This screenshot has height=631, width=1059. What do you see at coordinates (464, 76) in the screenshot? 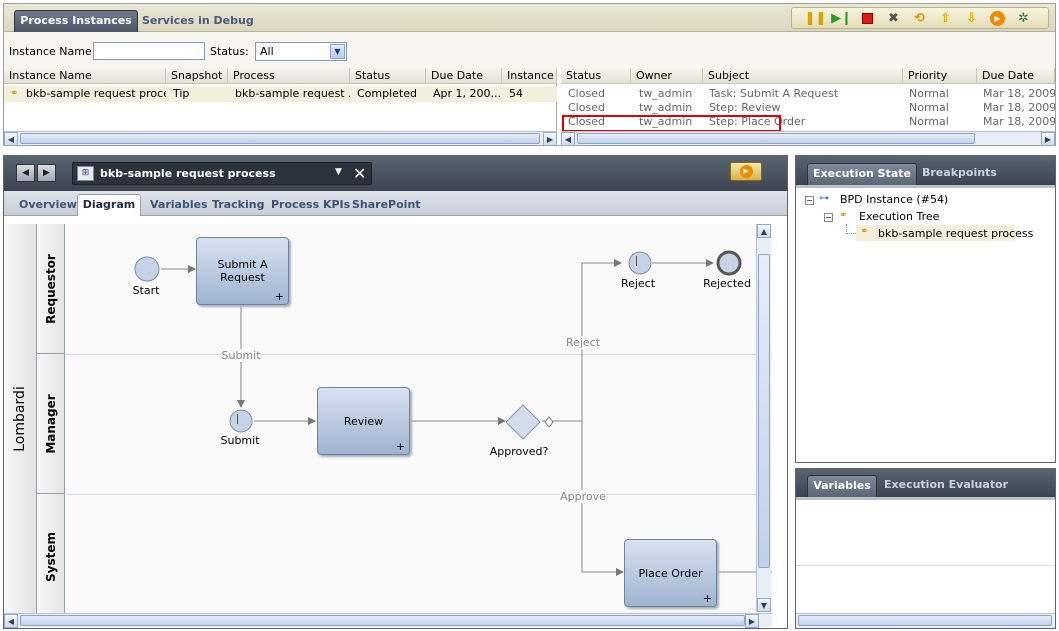
I see `col-due-date: Due Date` at bounding box center [464, 76].